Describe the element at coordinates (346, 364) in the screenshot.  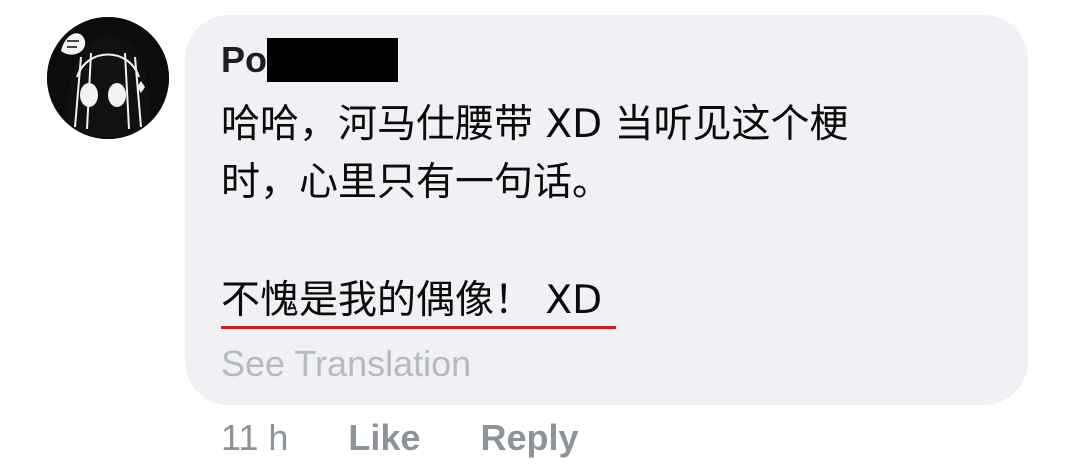
I see `see-translation-link: See Translation` at that location.